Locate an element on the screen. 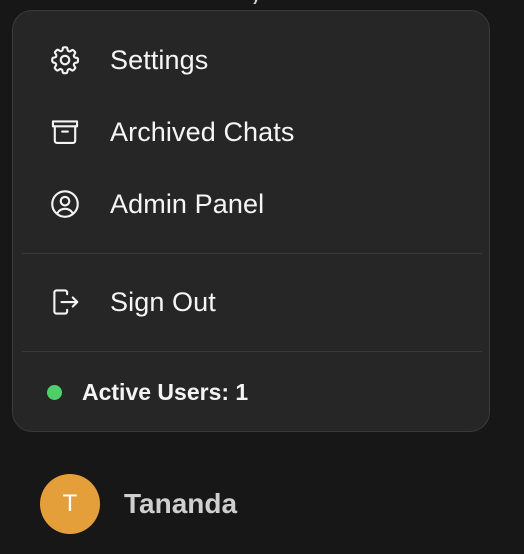 The height and width of the screenshot is (554, 524). cutoff-text: y is located at coordinates (270, 2).